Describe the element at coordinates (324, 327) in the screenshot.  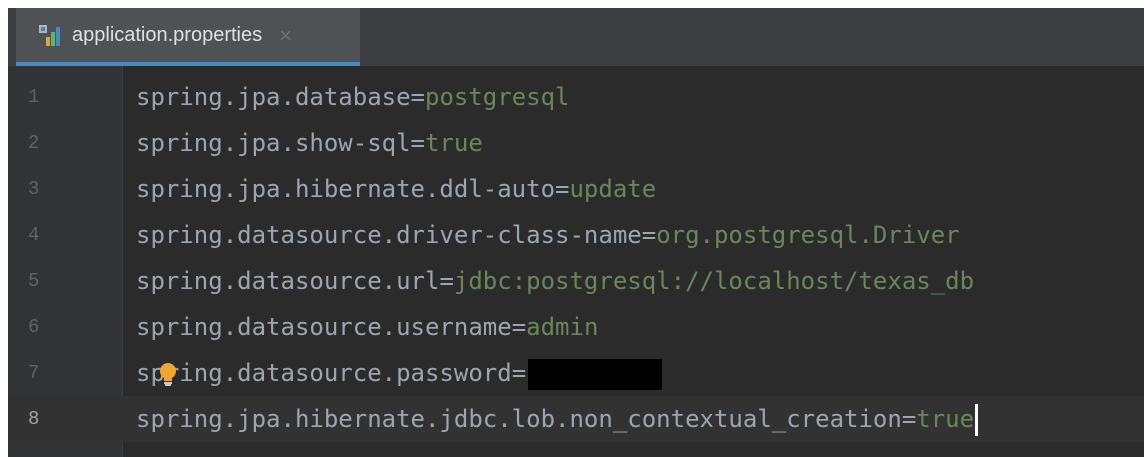
I see `property-key: spring.datasource.username` at that location.